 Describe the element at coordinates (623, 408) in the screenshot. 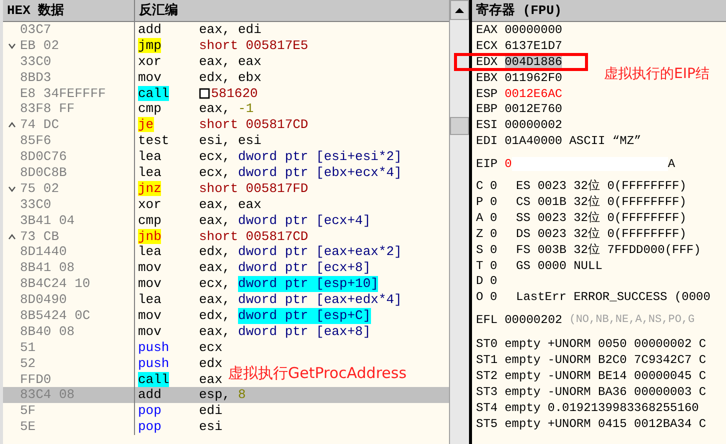

I see `fpu-value: 0.0192139983368255160` at that location.